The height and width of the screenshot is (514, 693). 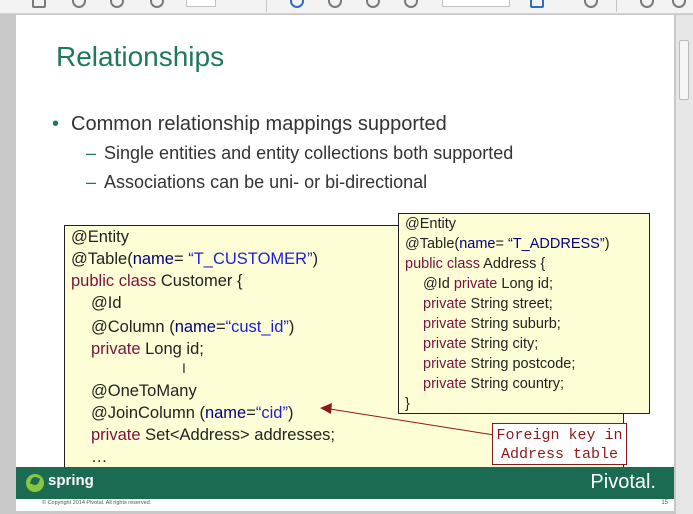 I want to click on code-line: }, so click(x=407, y=404).